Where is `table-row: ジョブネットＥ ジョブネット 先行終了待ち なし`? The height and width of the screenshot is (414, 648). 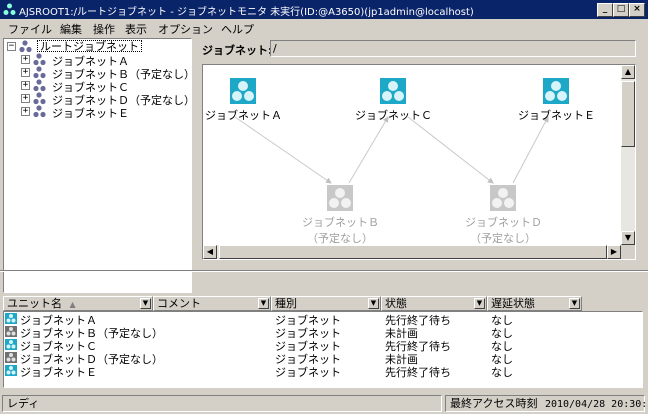
table-row: ジョブネットＥ ジョブネット 先行終了待ち なし is located at coordinates (323, 371).